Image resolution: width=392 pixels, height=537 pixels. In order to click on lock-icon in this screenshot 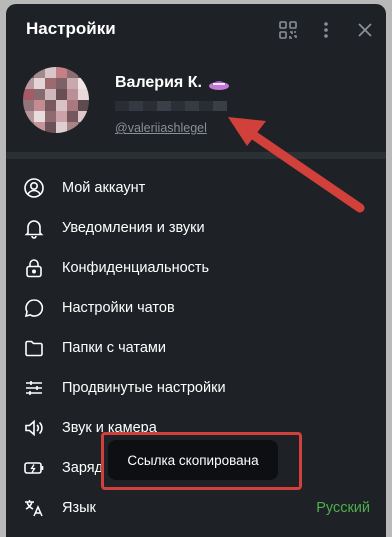, I will do `click(34, 268)`.